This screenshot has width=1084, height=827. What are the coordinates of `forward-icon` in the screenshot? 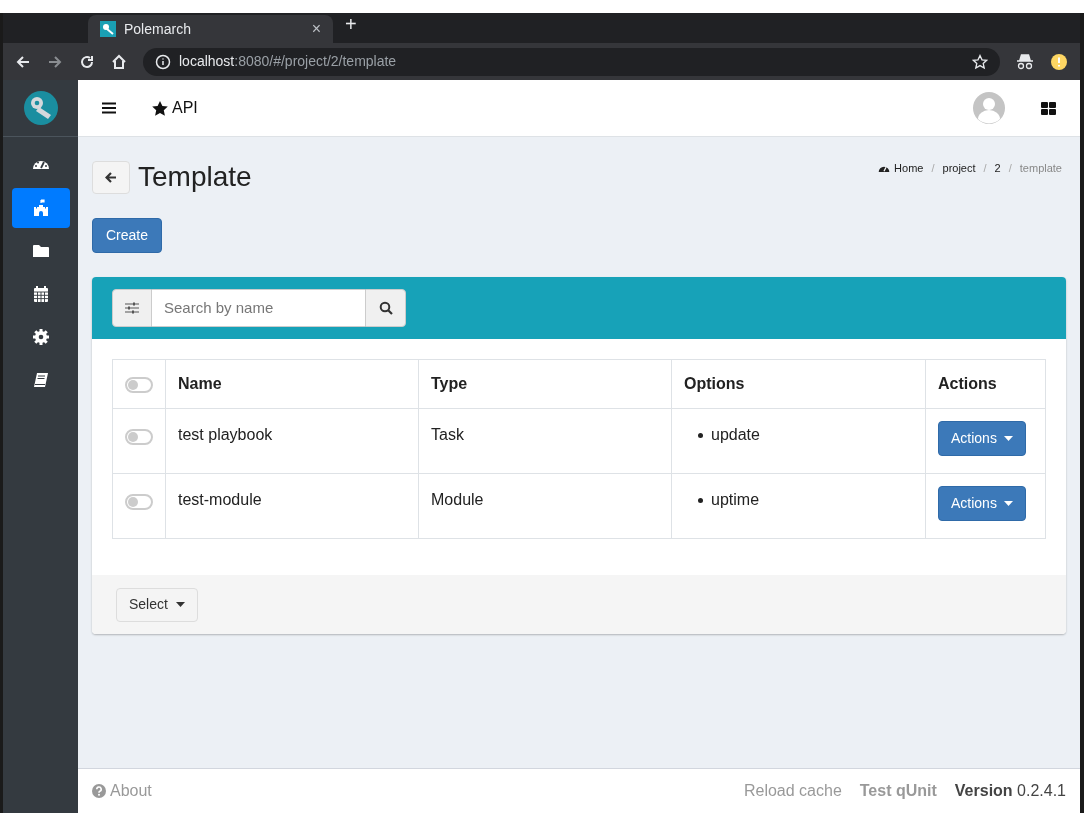 It's located at (55, 61).